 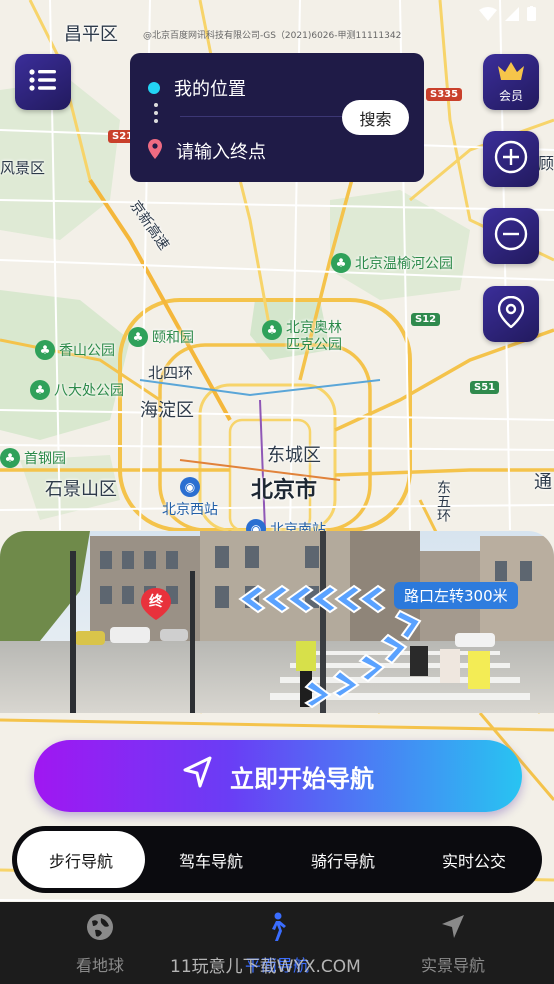 I want to click on start-navigation-label: 立即开始导航, so click(x=302, y=778).